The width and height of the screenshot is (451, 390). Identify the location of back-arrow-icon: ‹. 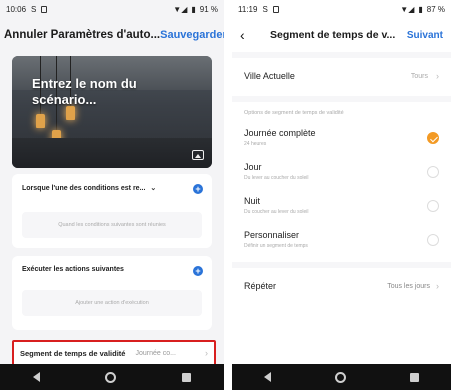
(247, 35).